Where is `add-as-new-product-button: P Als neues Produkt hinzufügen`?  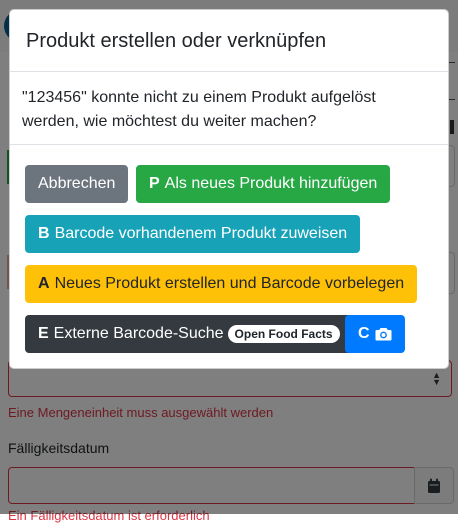 add-as-new-product-button: P Als neues Produkt hinzufügen is located at coordinates (263, 184).